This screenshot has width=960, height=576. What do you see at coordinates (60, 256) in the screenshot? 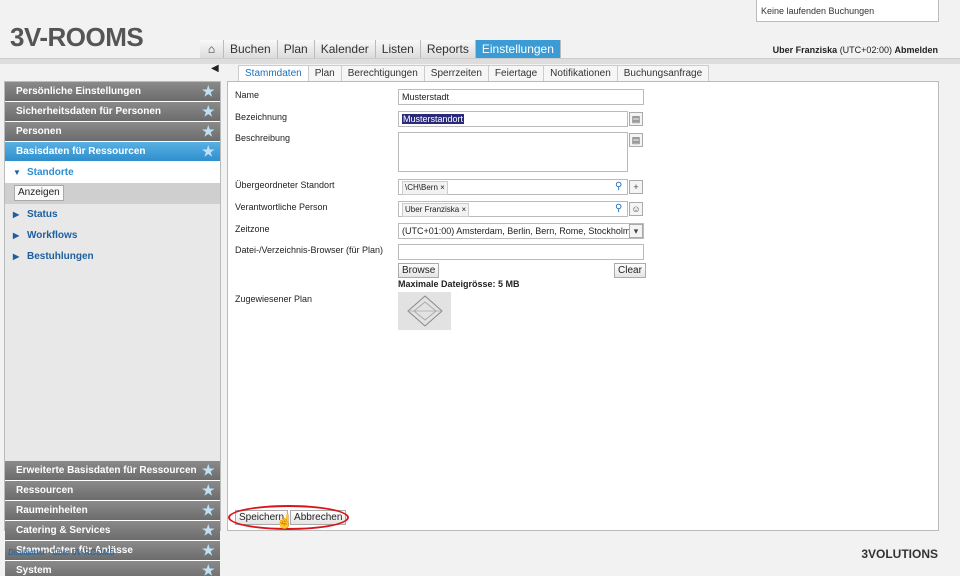
I see `sidebar-item-label: Bestuhlungen` at bounding box center [60, 256].